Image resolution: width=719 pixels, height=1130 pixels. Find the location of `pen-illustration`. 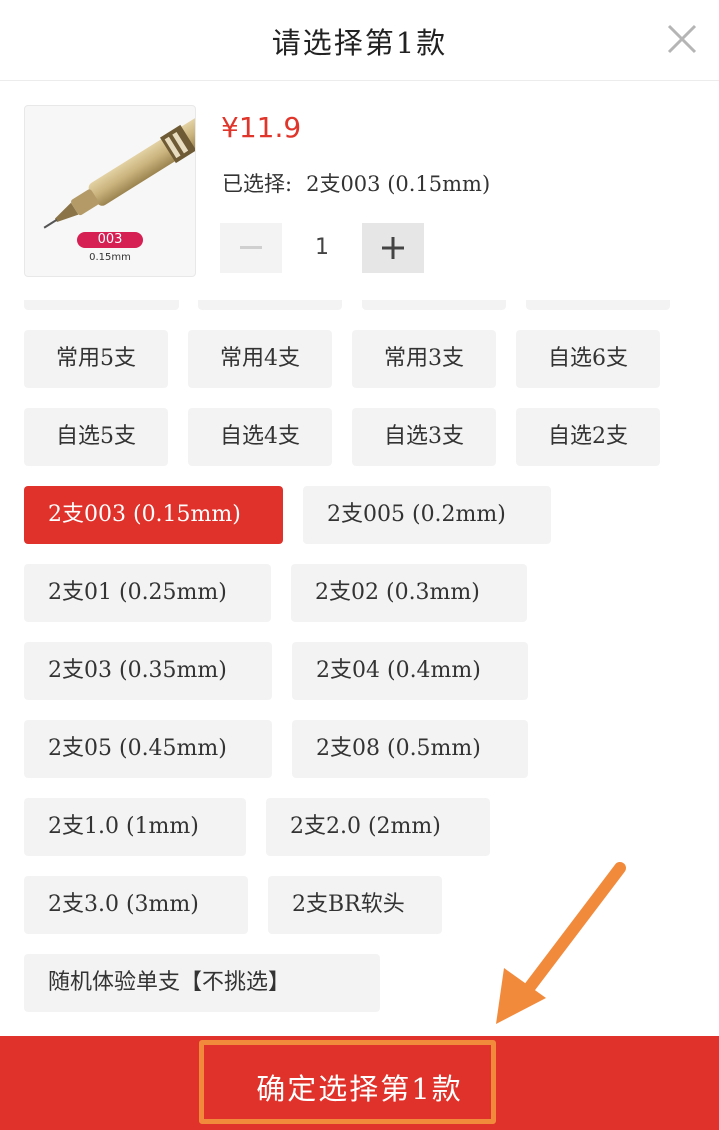

pen-illustration is located at coordinates (119, 171).